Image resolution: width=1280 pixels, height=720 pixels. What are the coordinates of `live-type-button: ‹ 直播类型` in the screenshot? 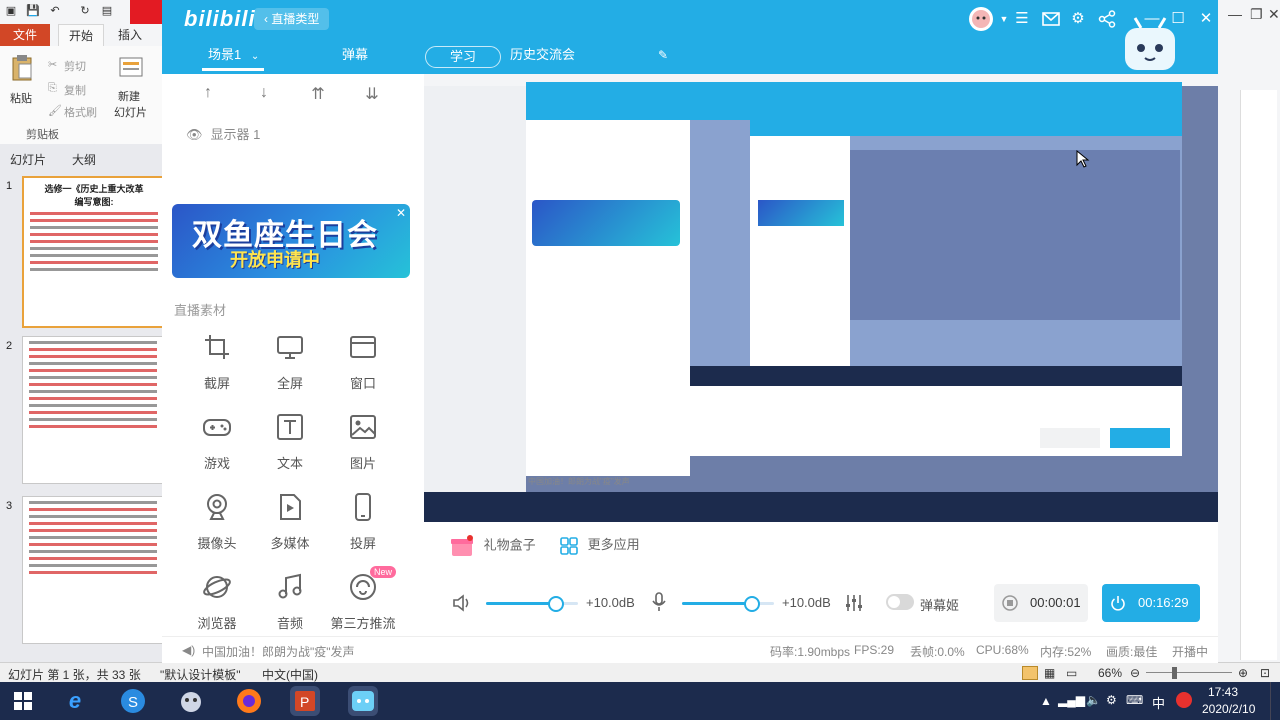 It's located at (292, 19).